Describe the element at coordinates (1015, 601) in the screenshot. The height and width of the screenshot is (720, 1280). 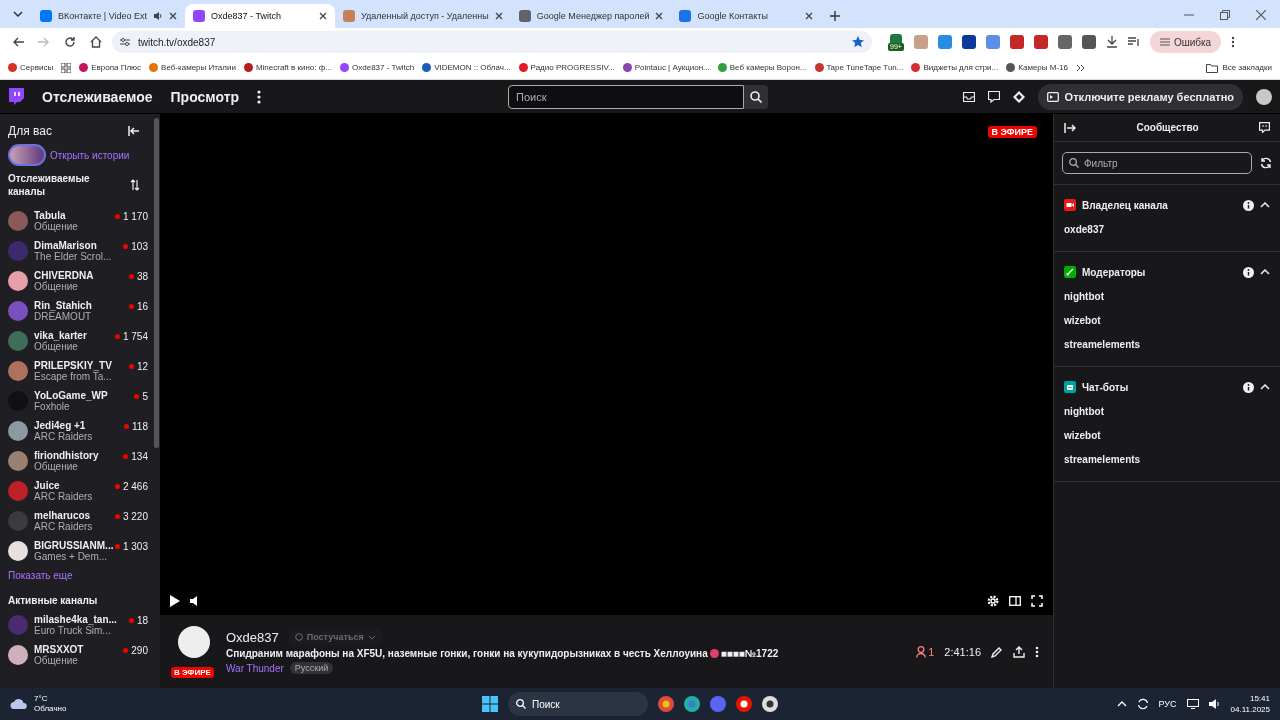
I see `theatre-mode-icon` at that location.